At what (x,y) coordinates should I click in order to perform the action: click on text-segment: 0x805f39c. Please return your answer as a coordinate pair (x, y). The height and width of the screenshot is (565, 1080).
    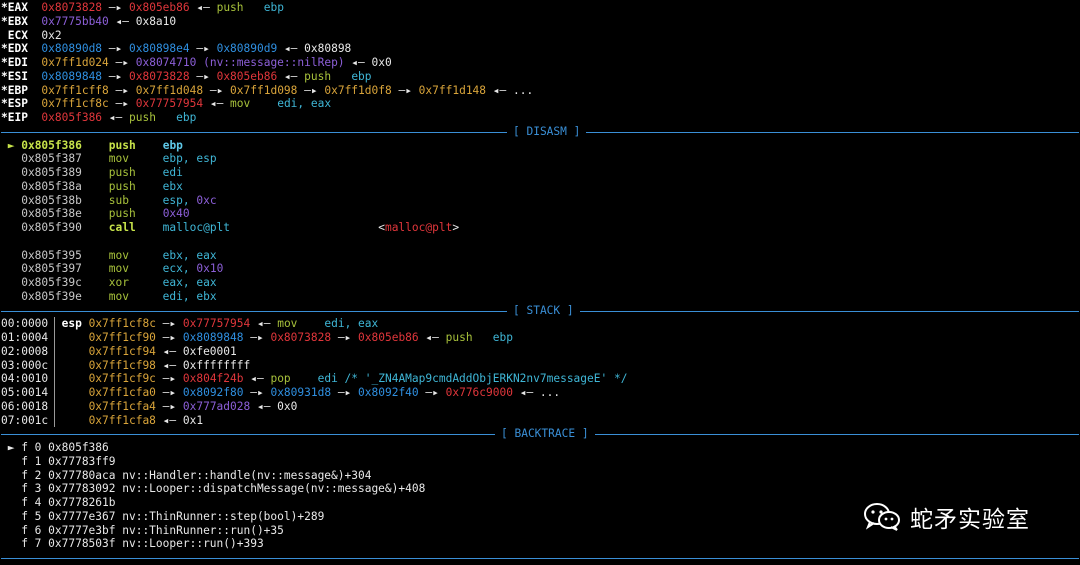
    Looking at the image, I should click on (41, 282).